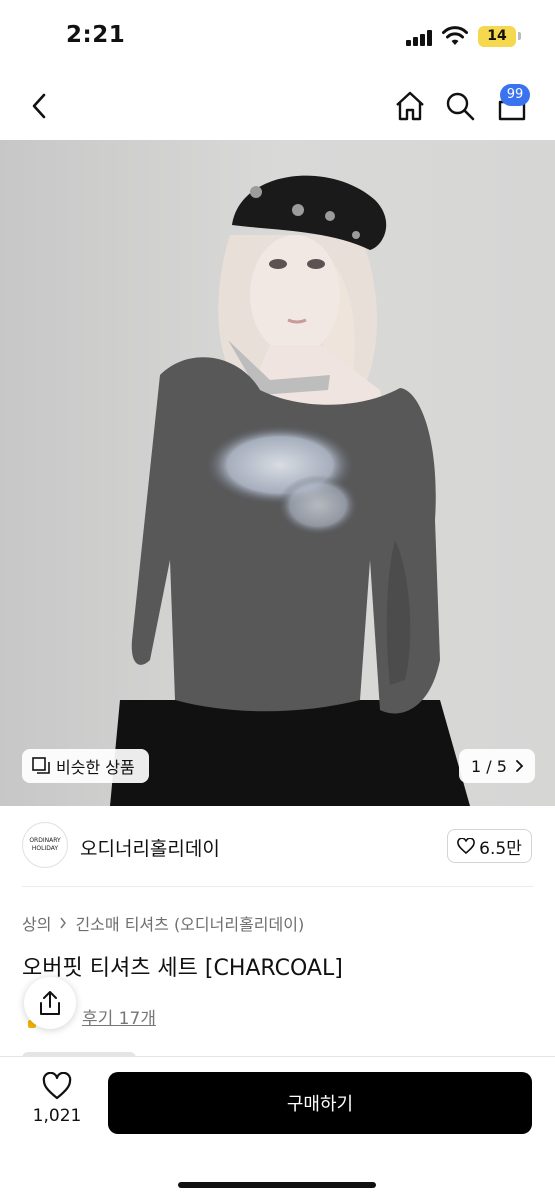 The height and width of the screenshot is (1200, 555). Describe the element at coordinates (515, 95) in the screenshot. I see `cart-count-badge: 99` at that location.